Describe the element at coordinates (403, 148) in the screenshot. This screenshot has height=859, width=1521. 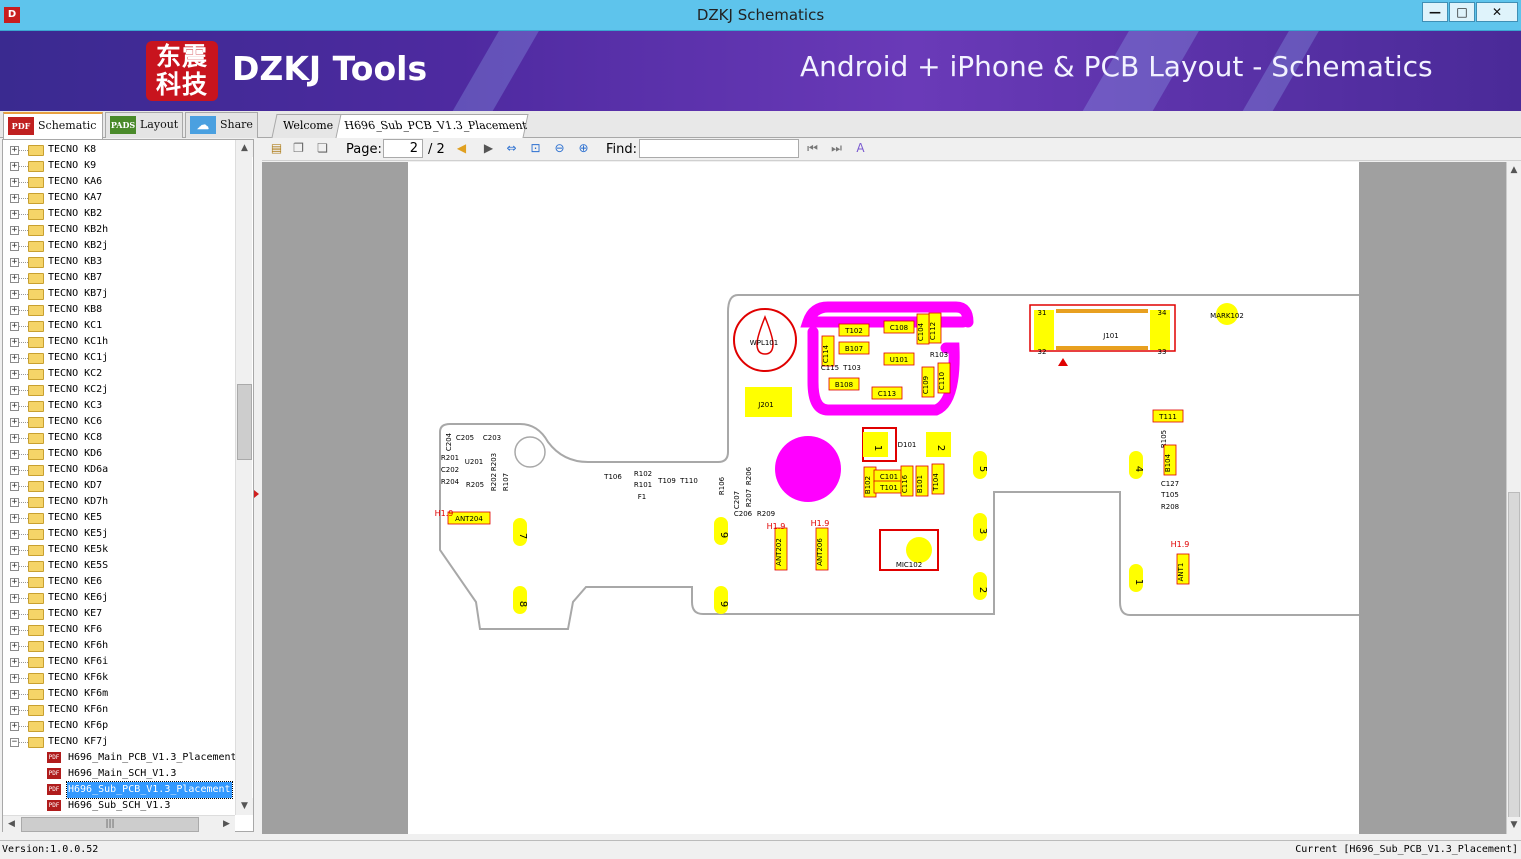
I see `page-number-input` at that location.